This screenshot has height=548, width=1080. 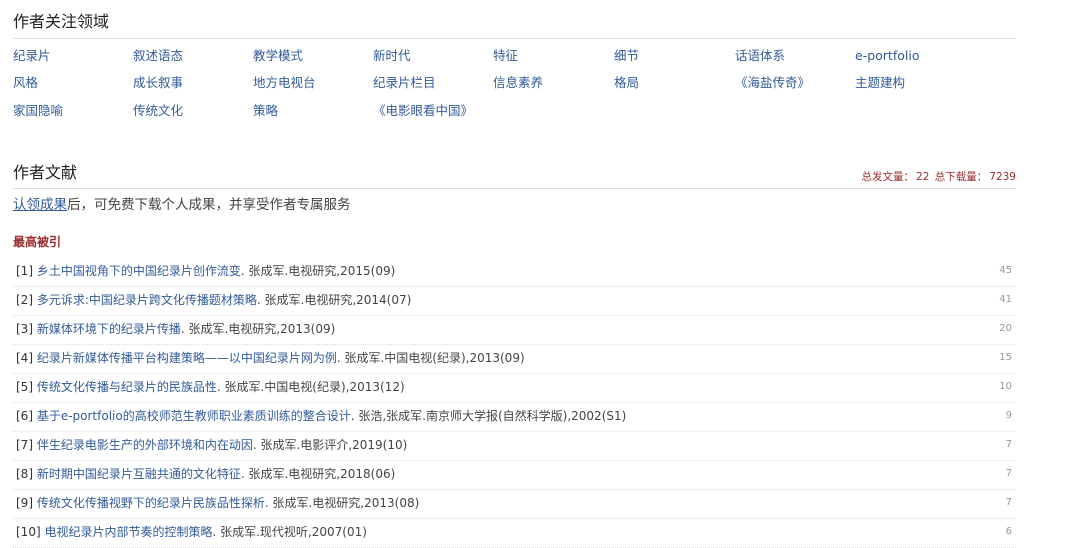 I want to click on citation-count: 45, so click(x=1005, y=270).